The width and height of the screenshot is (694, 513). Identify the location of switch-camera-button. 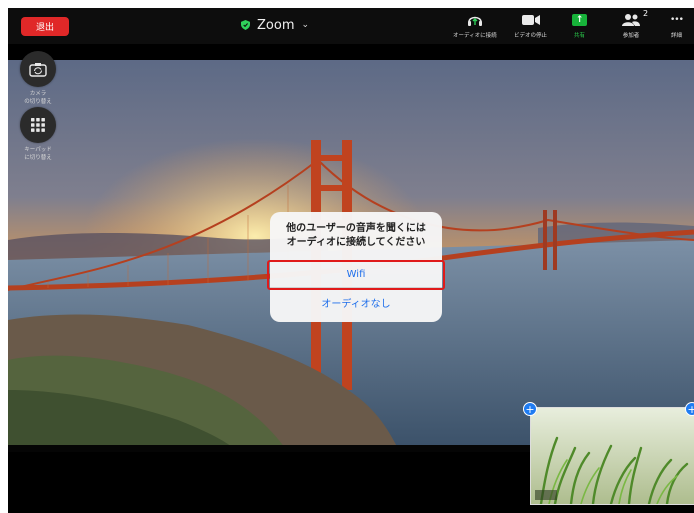
(38, 69).